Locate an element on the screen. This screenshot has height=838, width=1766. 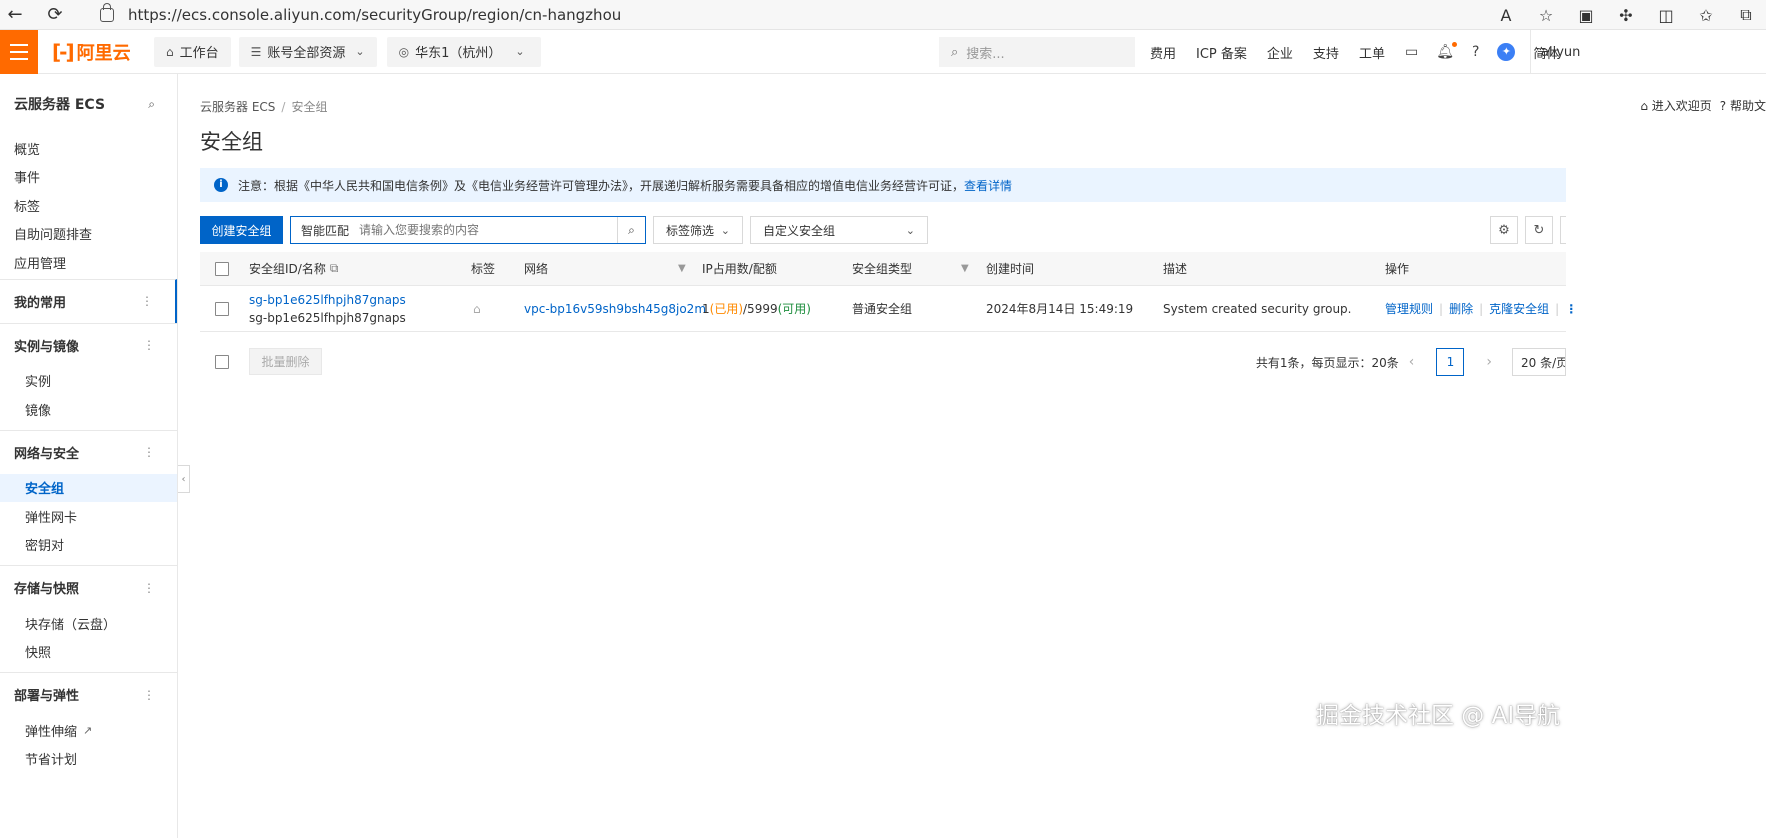
tag-filter-select: 标签筛选 ⌄ is located at coordinates (698, 230).